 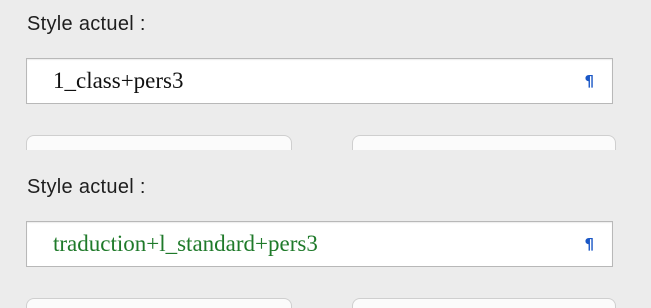 What do you see at coordinates (319, 81) in the screenshot?
I see `current-style-field: 1_class+pers3 ¶` at bounding box center [319, 81].